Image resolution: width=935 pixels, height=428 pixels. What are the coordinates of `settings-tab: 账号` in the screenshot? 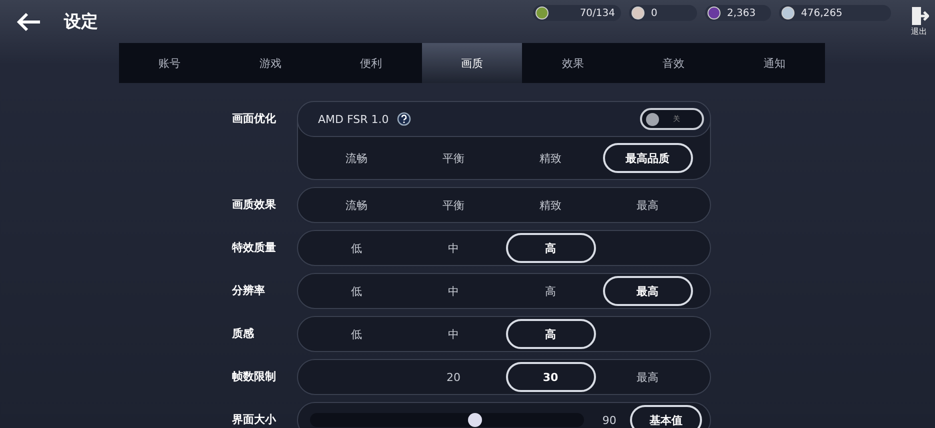 It's located at (169, 63).